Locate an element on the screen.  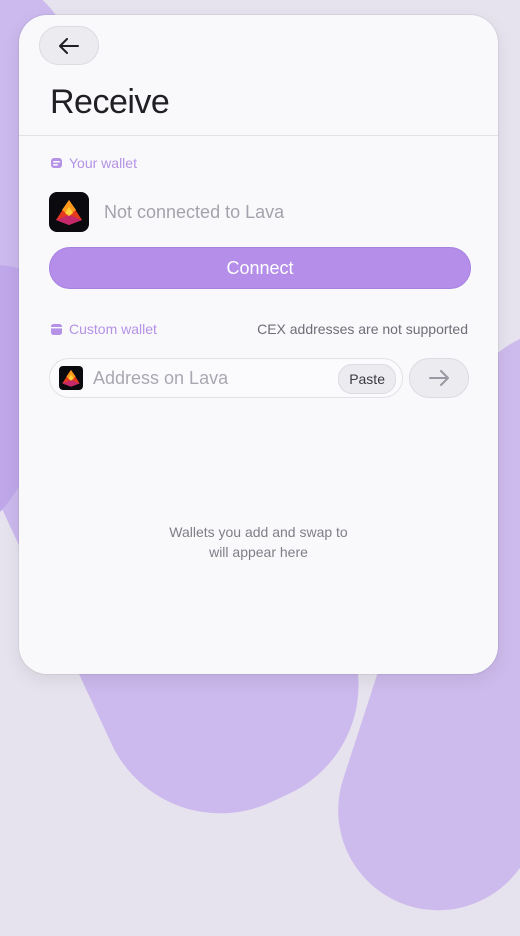
address-input is located at coordinates (213, 378).